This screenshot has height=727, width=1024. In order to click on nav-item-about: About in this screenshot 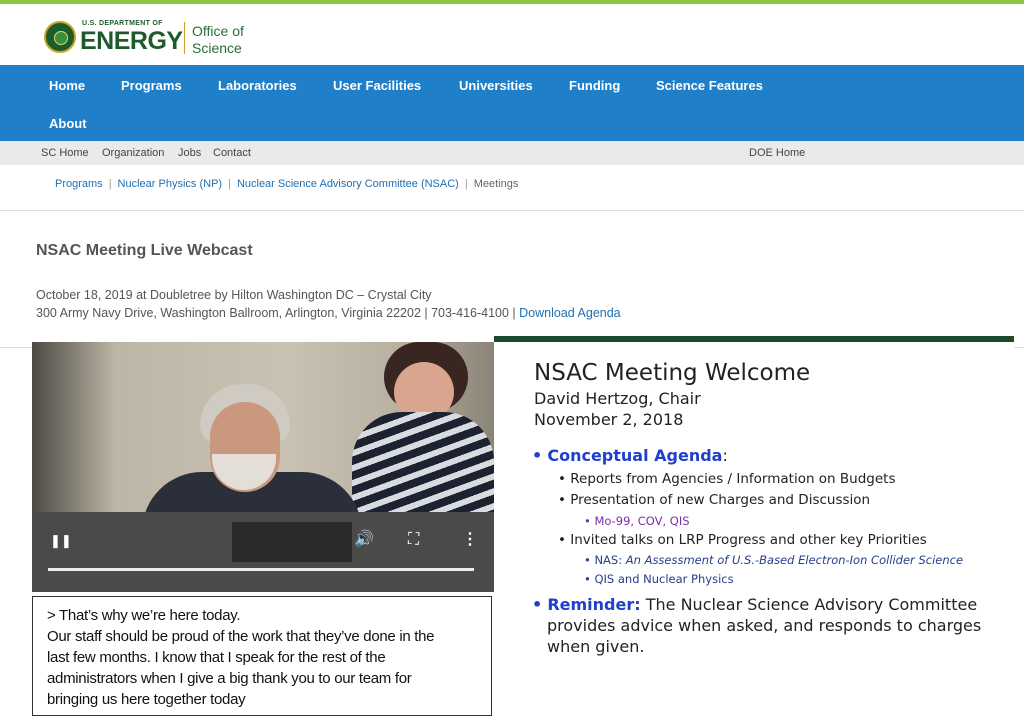, I will do `click(68, 123)`.